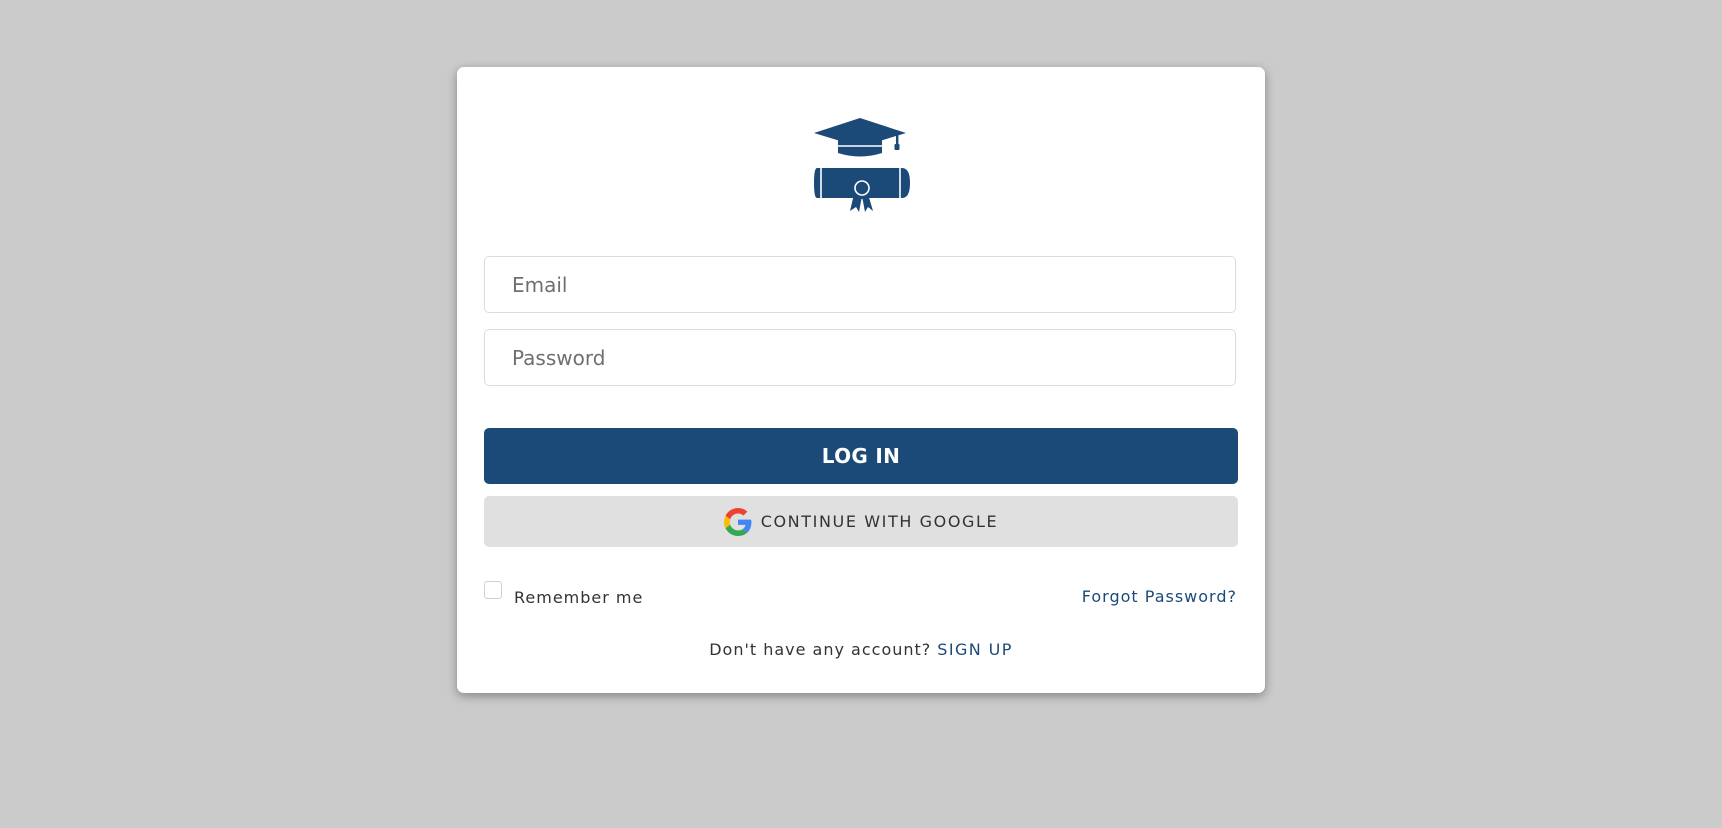  Describe the element at coordinates (737, 521) in the screenshot. I see `google-g-icon` at that location.